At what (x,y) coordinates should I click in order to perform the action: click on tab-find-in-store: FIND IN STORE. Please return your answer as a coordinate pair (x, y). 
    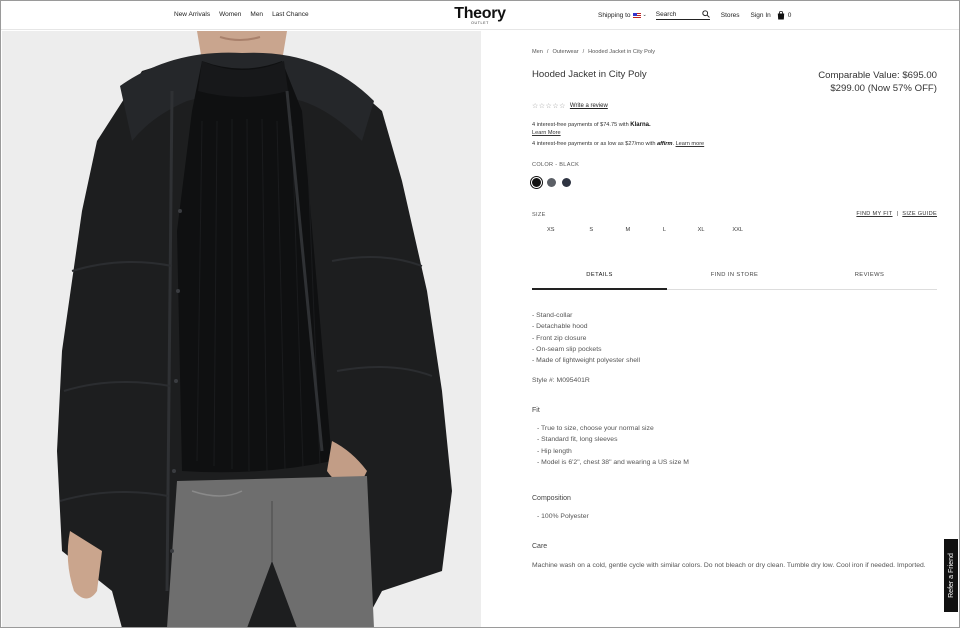
    Looking at the image, I should click on (734, 277).